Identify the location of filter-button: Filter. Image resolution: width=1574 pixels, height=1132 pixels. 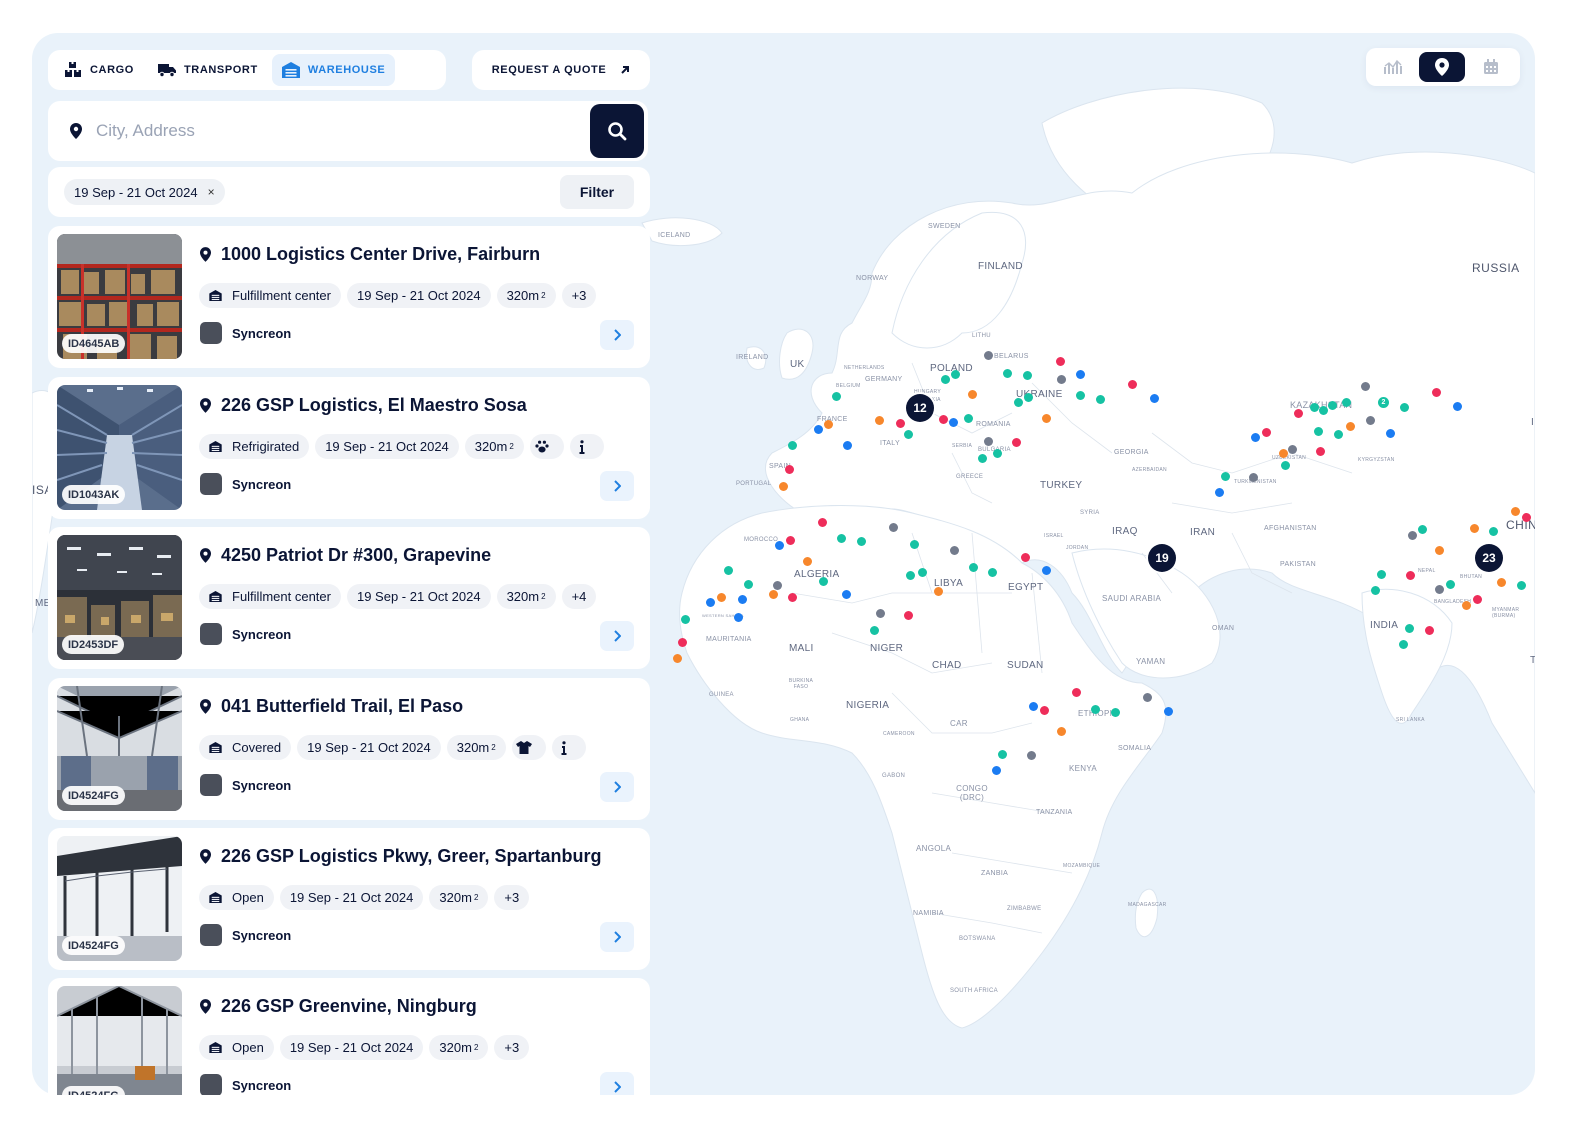
(597, 192).